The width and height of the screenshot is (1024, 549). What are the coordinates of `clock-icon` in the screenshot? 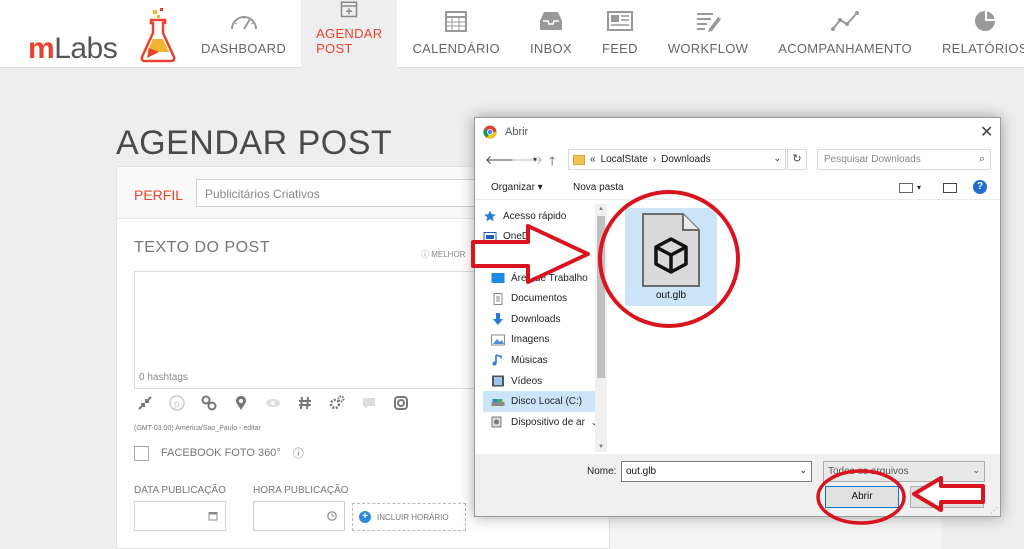 It's located at (332, 516).